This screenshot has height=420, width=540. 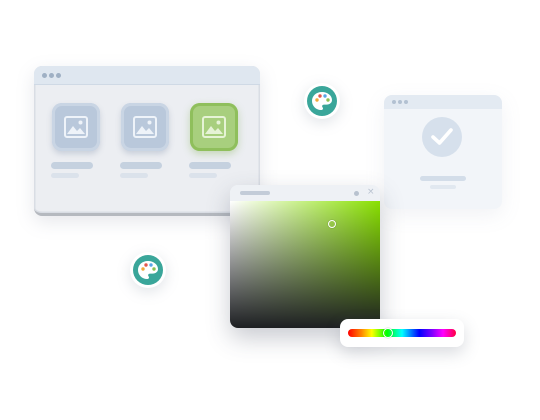 What do you see at coordinates (332, 223) in the screenshot?
I see `color-selection-handle` at bounding box center [332, 223].